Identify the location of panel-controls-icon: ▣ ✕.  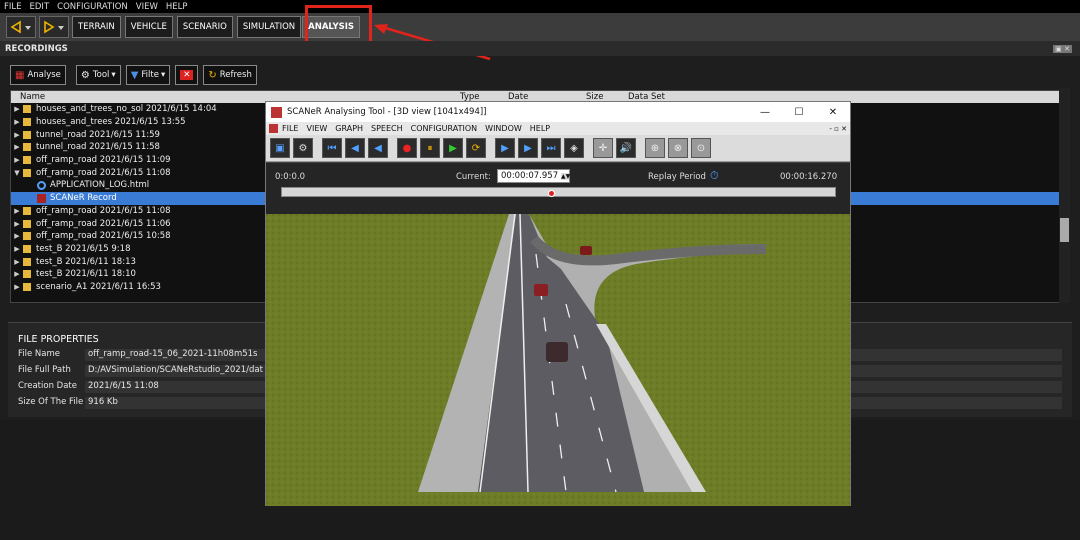
(1062, 48).